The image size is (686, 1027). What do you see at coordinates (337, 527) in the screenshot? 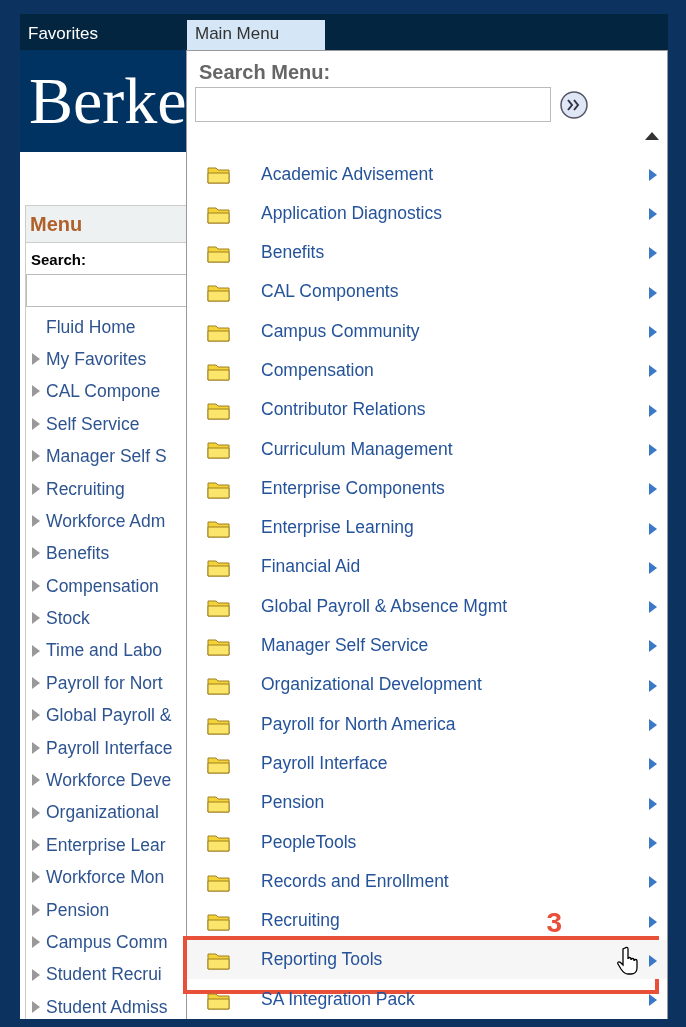
I see `menu-item: Enterprise Learning` at bounding box center [337, 527].